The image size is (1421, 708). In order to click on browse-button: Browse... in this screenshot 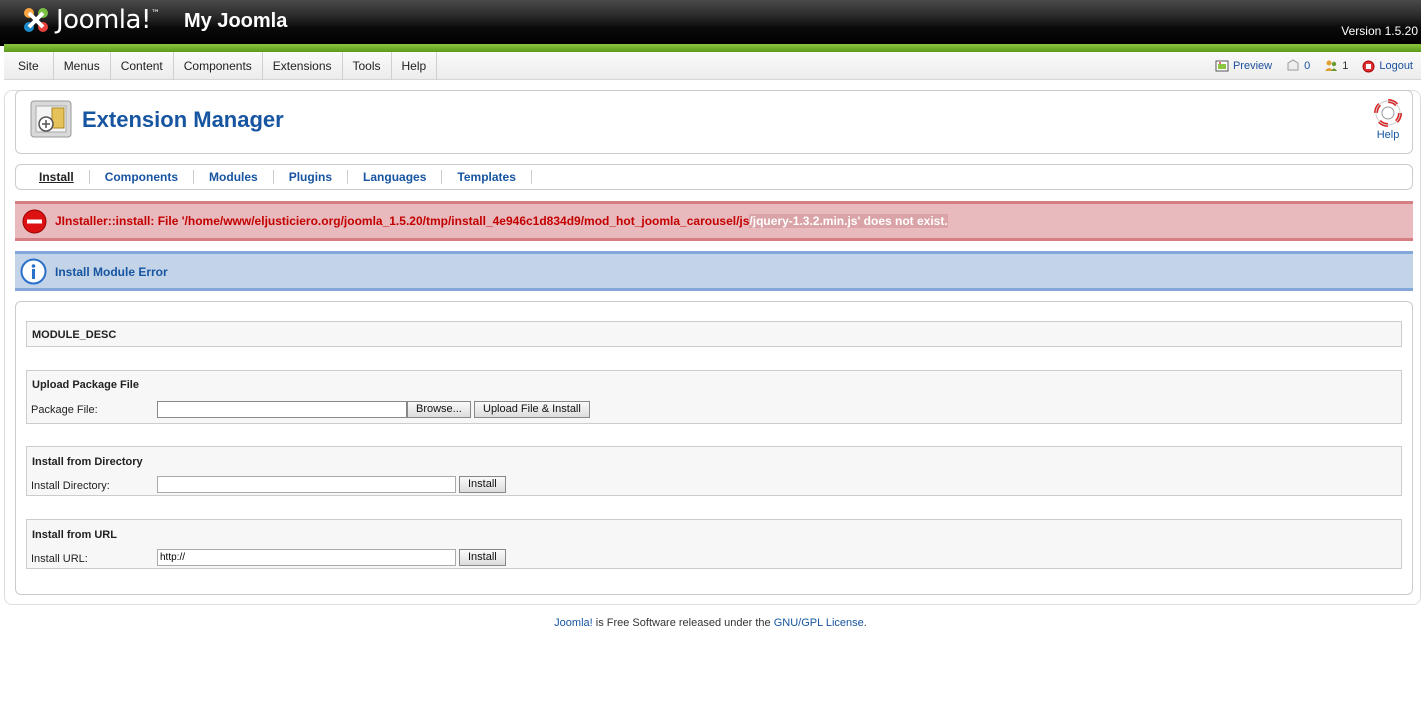, I will do `click(439, 409)`.